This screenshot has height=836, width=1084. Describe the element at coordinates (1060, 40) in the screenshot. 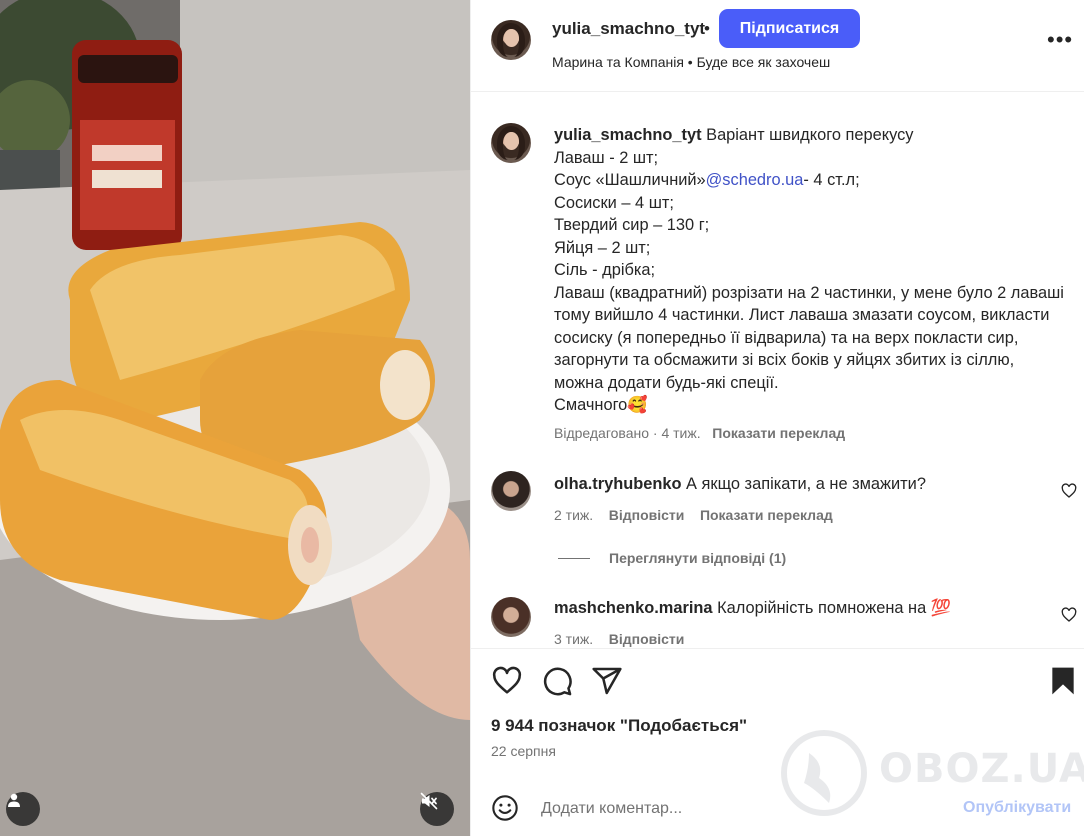

I see `more-options-icon: •••` at that location.